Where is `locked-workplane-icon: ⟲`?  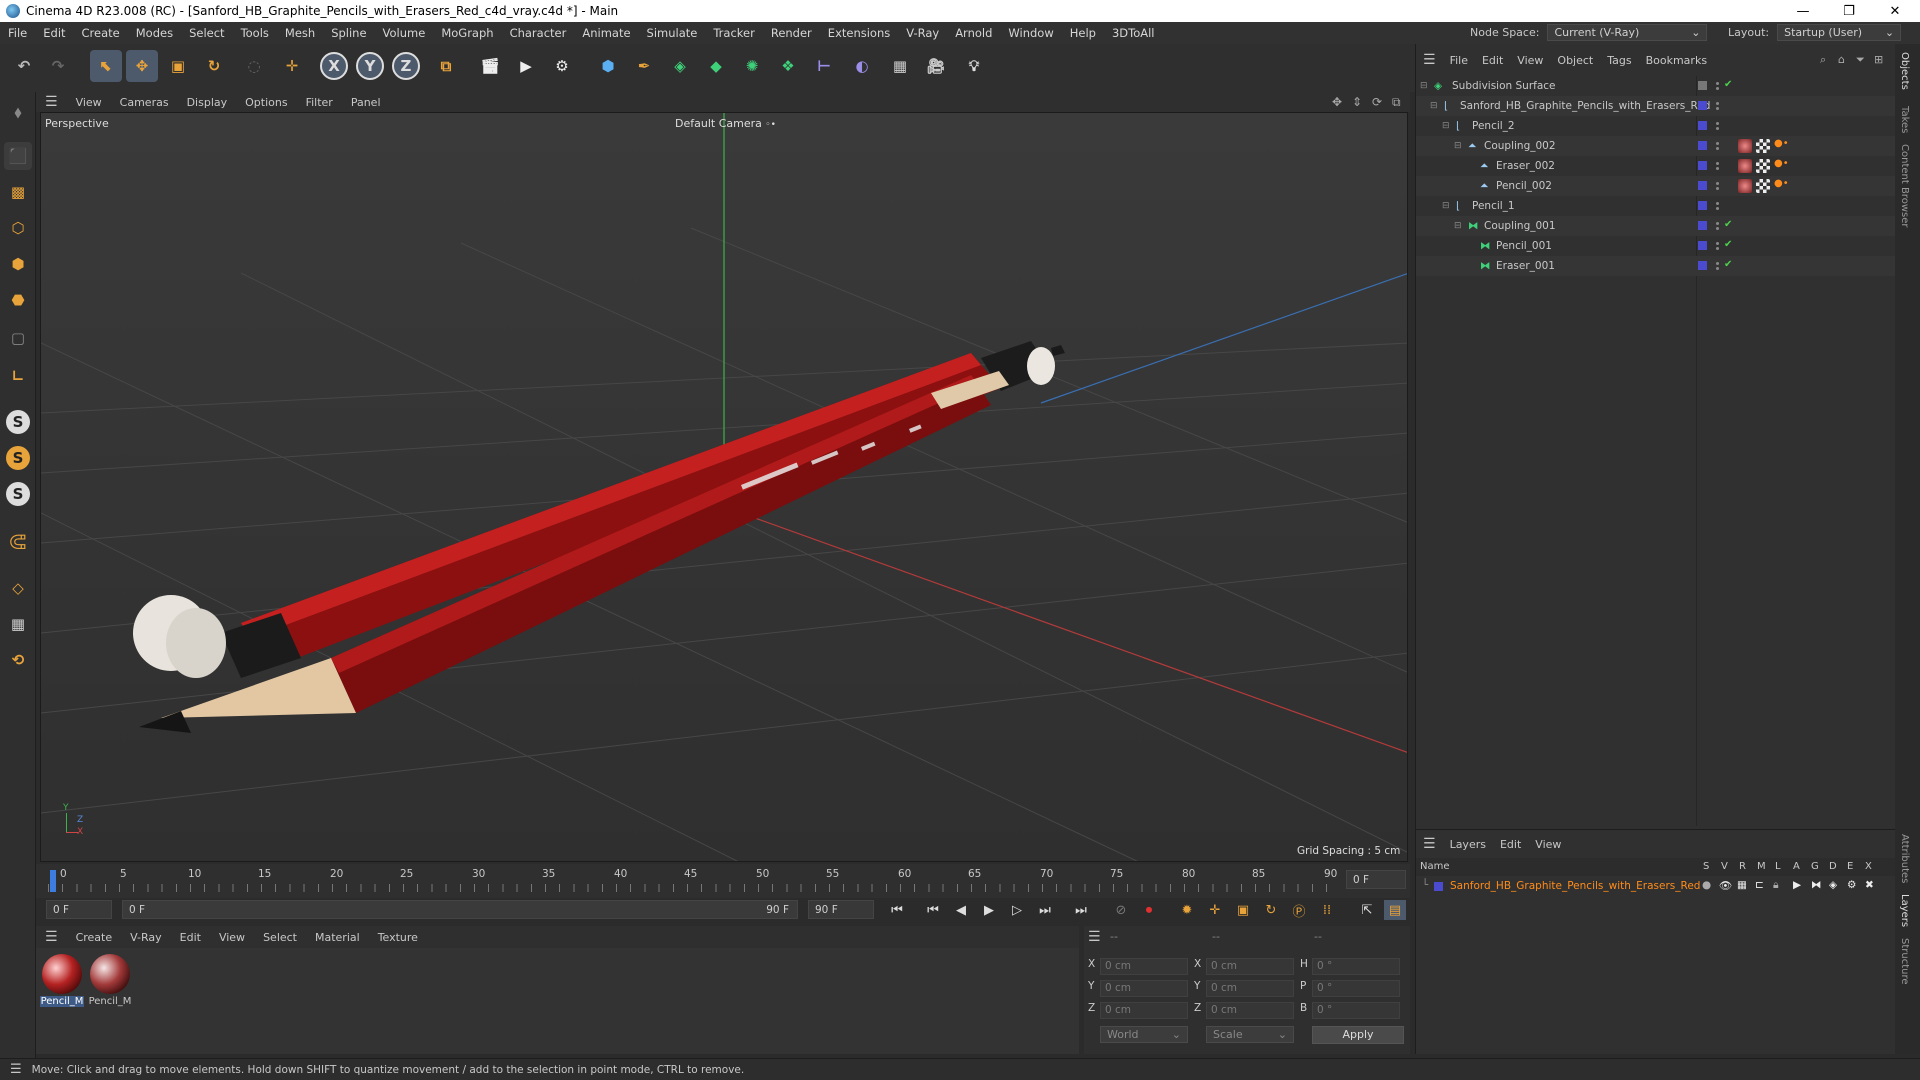
locked-workplane-icon: ⟲ is located at coordinates (18, 660).